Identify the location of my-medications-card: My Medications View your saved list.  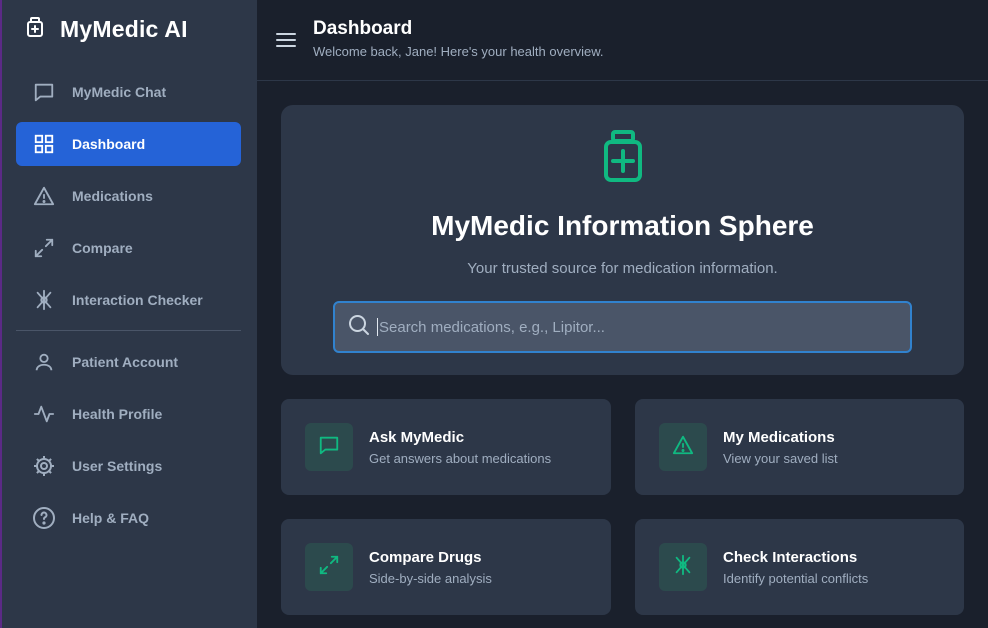
(799, 447).